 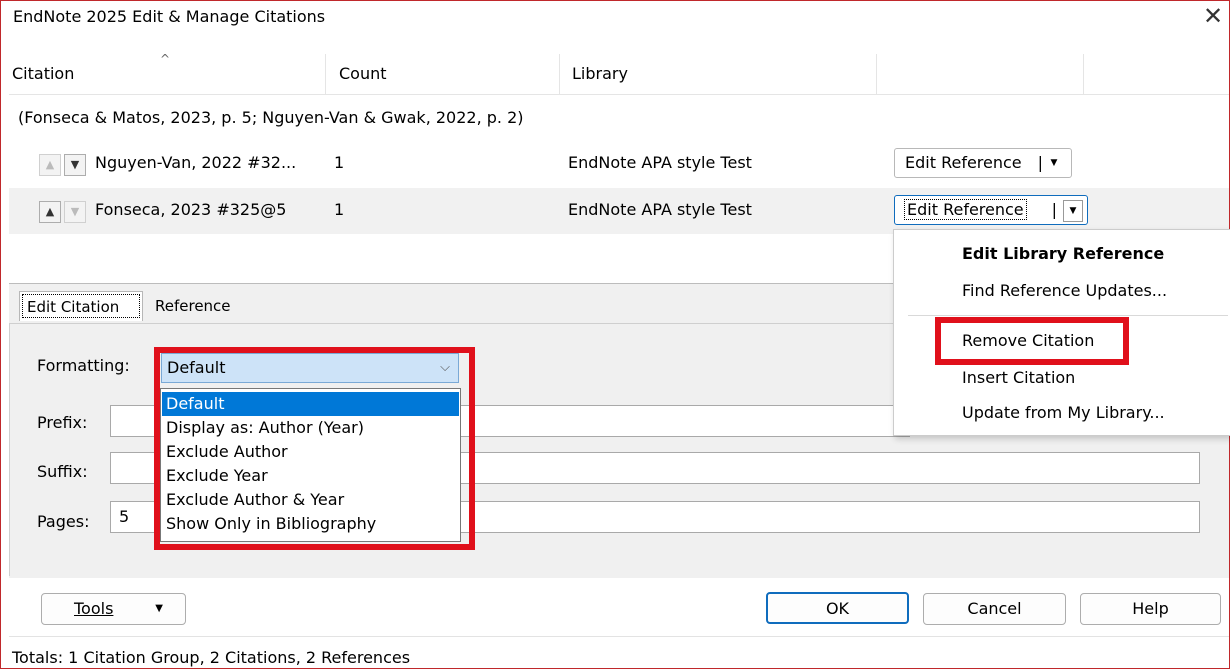 I want to click on close-icon: ✕, so click(x=1213, y=17).